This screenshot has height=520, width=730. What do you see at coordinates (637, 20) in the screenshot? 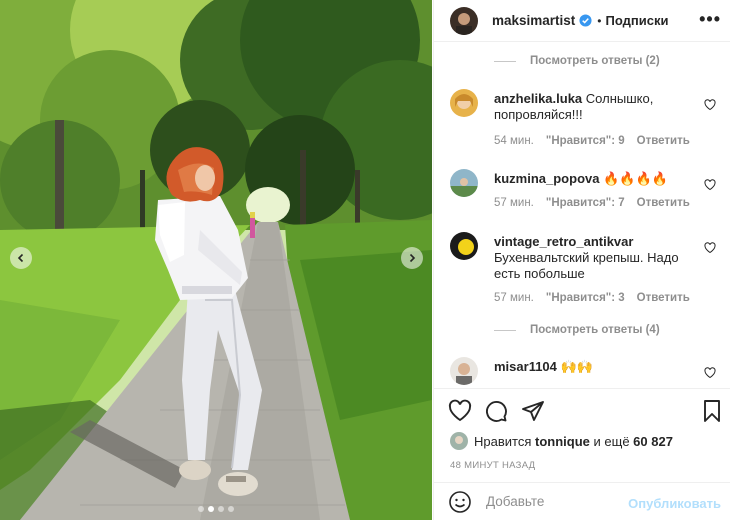
I see `following-button: Подписки` at bounding box center [637, 20].